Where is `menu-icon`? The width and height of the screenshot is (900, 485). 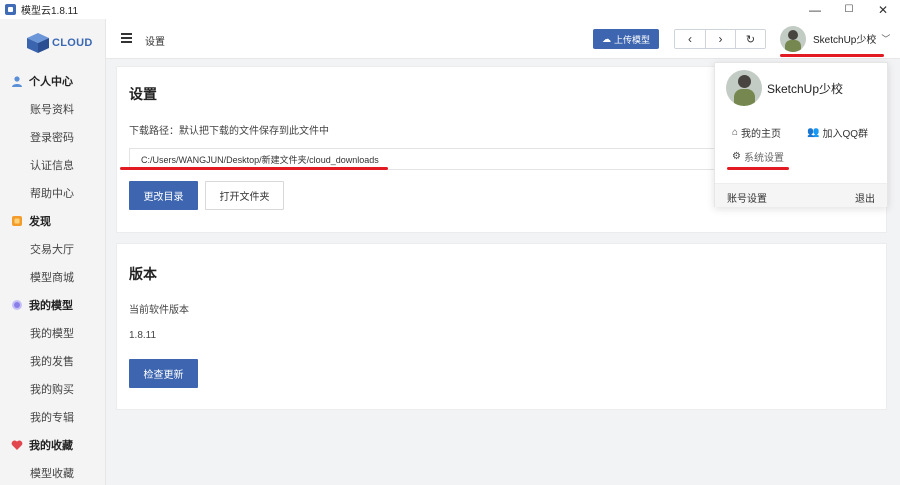
menu-icon is located at coordinates (126, 38).